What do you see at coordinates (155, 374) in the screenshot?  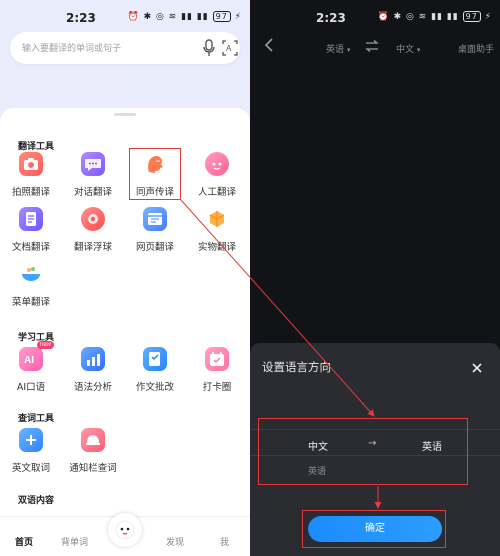 I see `tool-essay-correction: 作文批改` at bounding box center [155, 374].